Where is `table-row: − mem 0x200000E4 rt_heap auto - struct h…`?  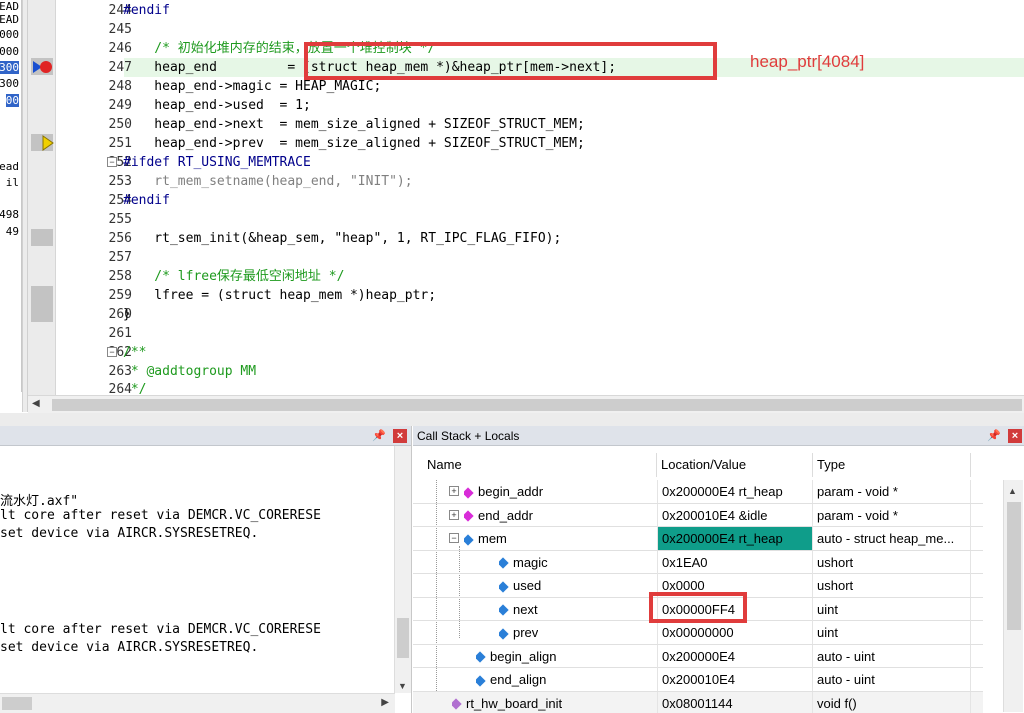
table-row: − mem 0x200000E4 rt_heap auto - struct h… is located at coordinates (698, 539).